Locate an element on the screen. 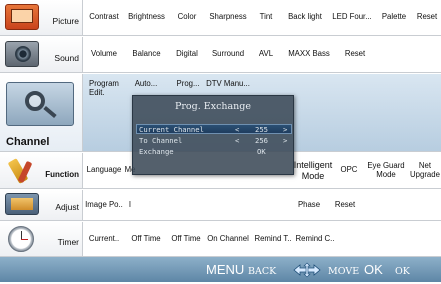 The height and width of the screenshot is (284, 441). menu-item-off-time-2: Off Time is located at coordinates (186, 239).